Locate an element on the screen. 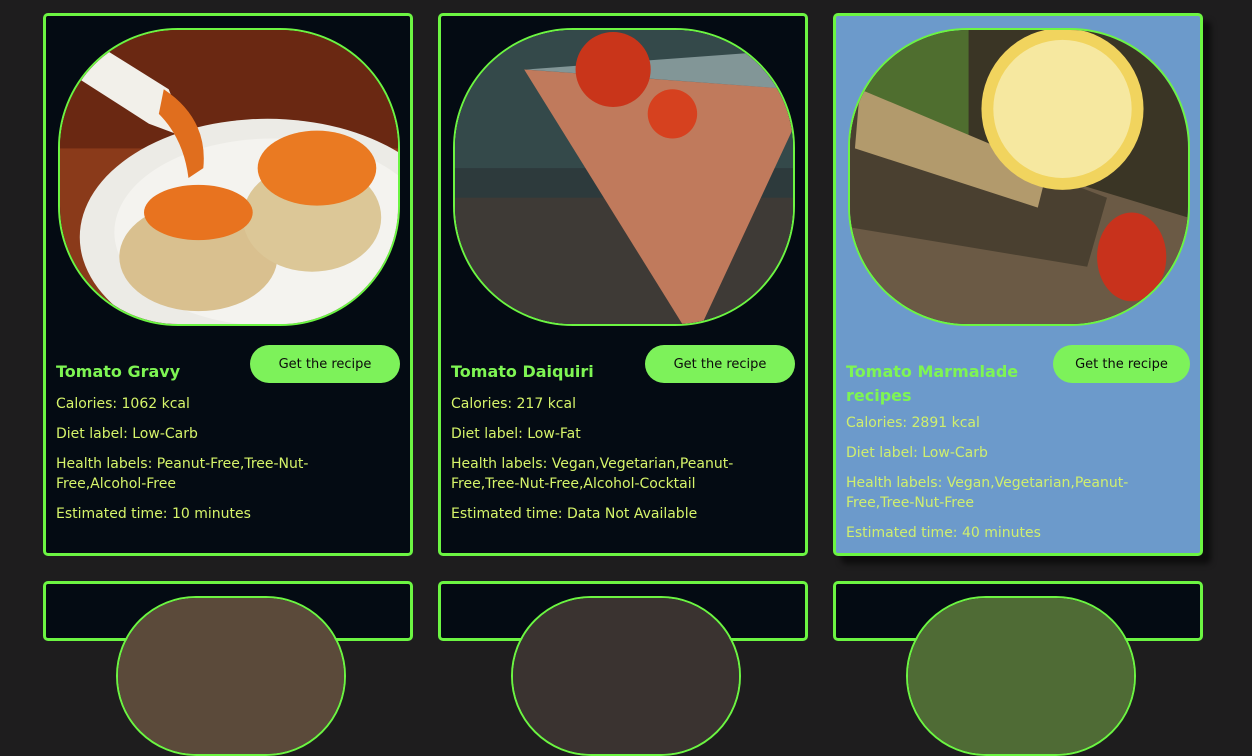 The width and height of the screenshot is (1252, 756). calories-text: Calories: 217 kcal is located at coordinates (513, 404).